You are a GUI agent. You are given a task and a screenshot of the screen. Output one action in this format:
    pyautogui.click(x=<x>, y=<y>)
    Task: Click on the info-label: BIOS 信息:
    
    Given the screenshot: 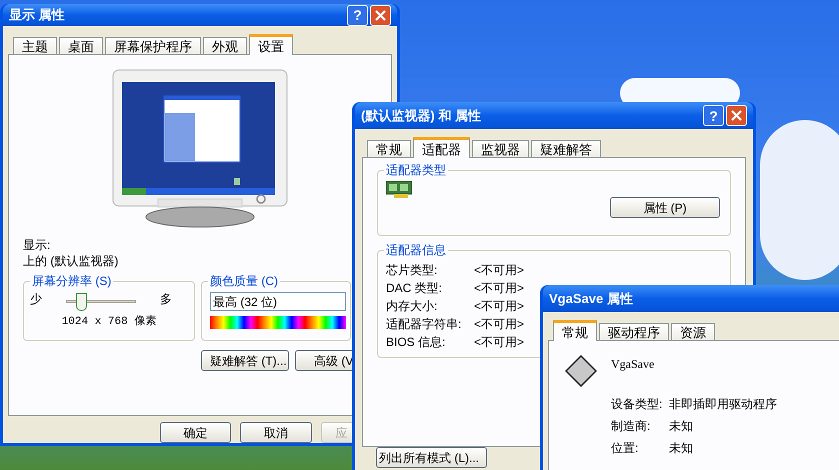 What is the action you would take?
    pyautogui.click(x=416, y=342)
    